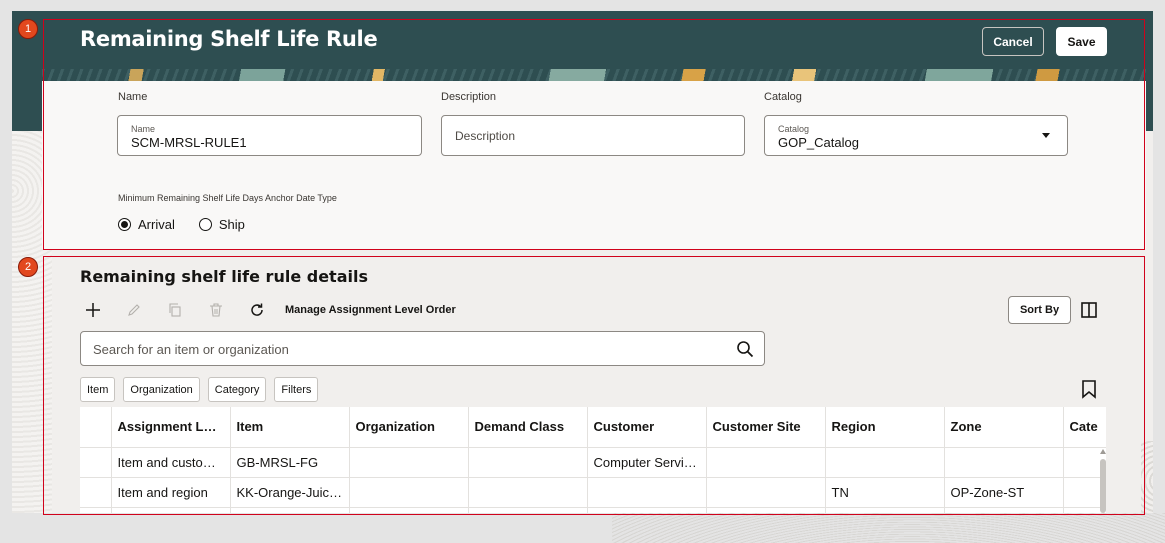  I want to click on table-scrollbar, so click(1102, 480).